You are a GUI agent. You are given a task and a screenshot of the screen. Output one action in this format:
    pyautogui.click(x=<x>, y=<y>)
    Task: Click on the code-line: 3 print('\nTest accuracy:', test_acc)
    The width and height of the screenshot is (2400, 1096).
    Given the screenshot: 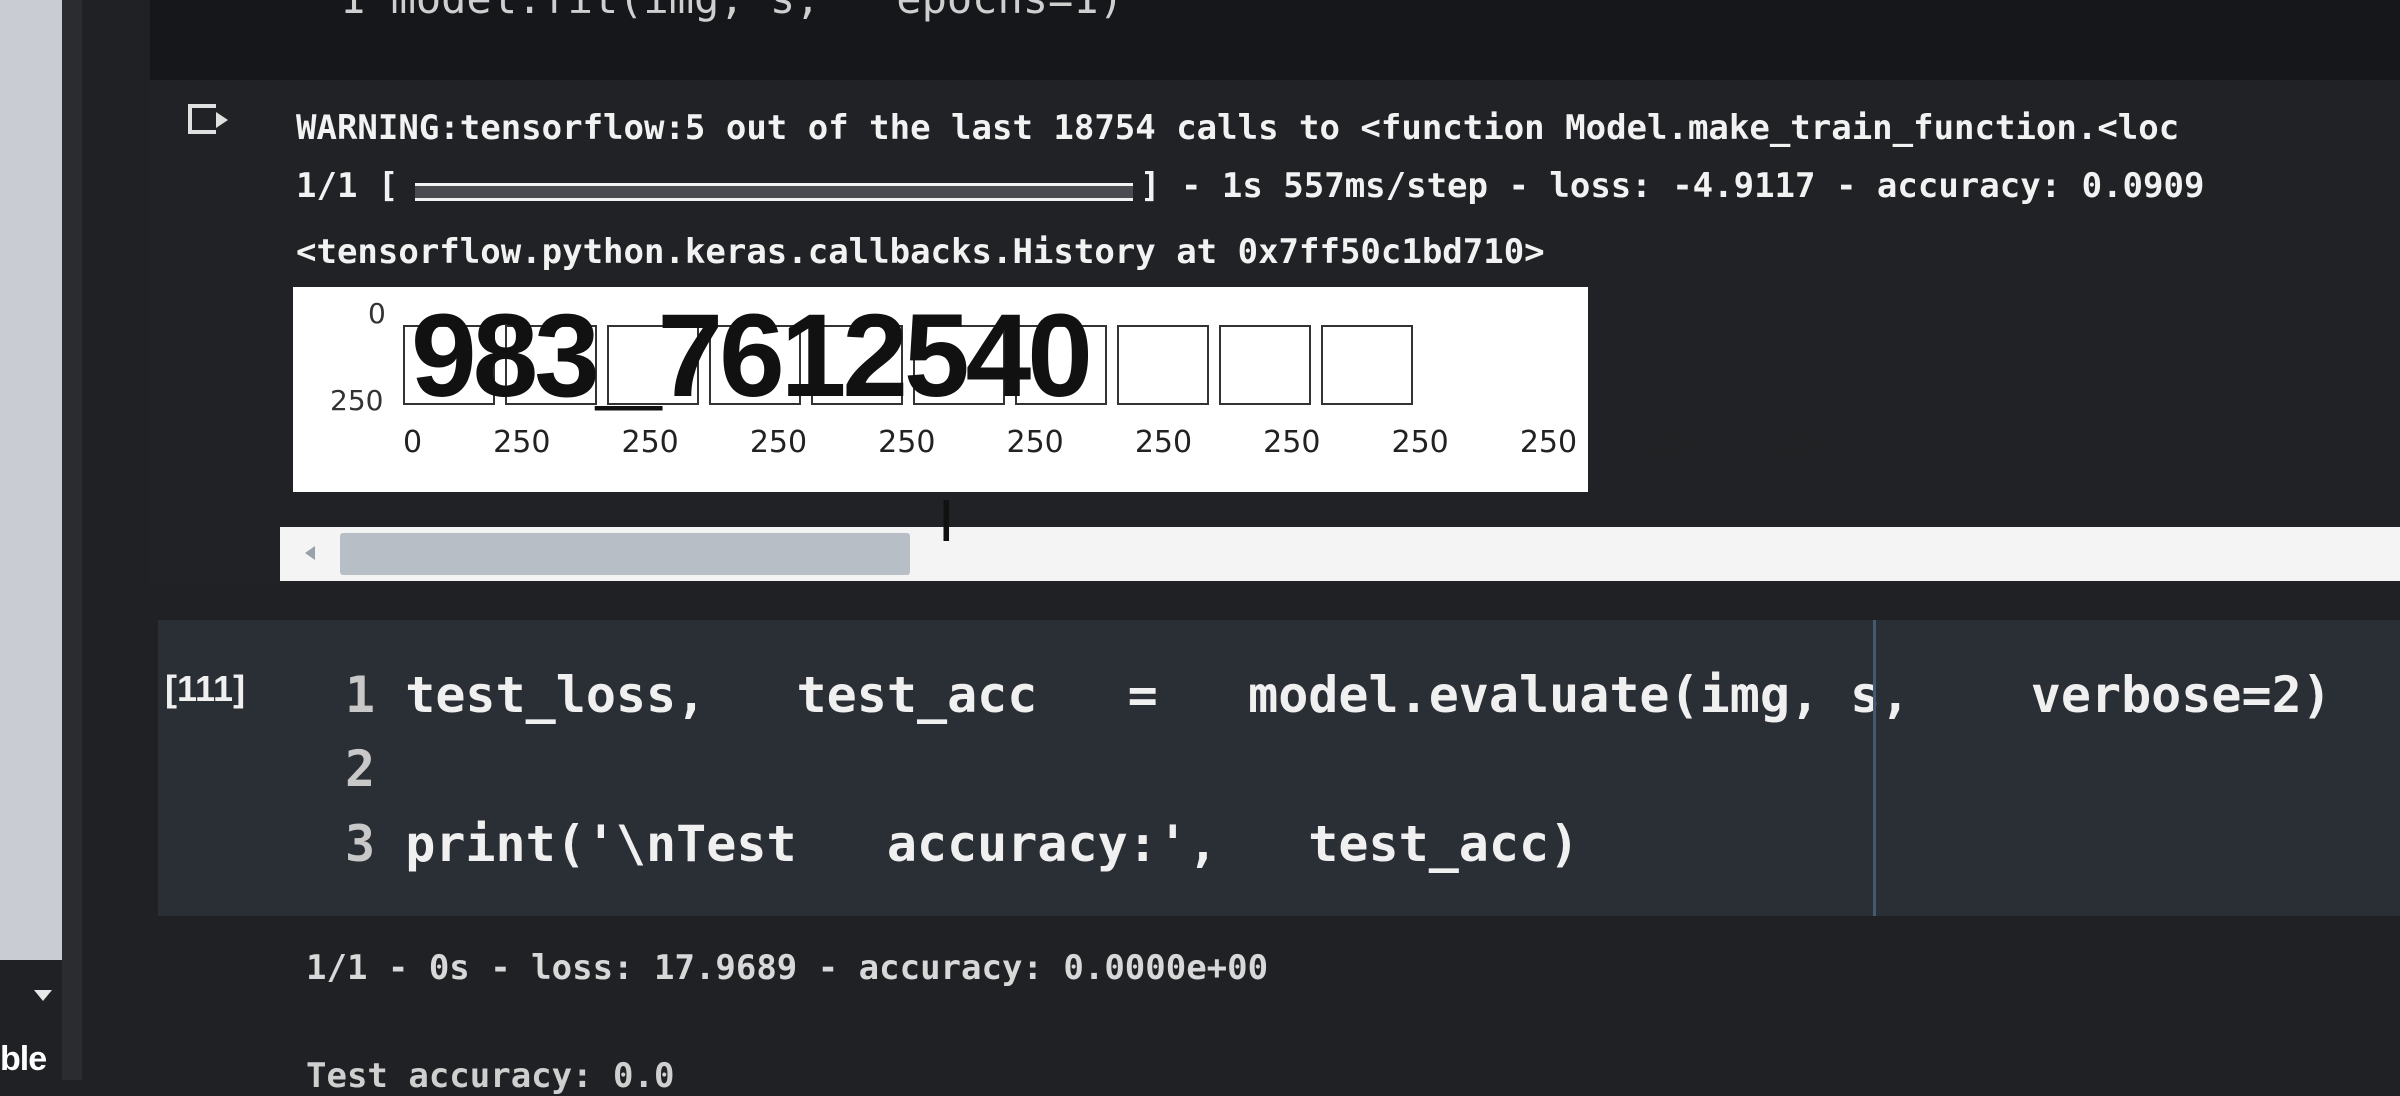 What is the action you would take?
    pyautogui.click(x=962, y=844)
    